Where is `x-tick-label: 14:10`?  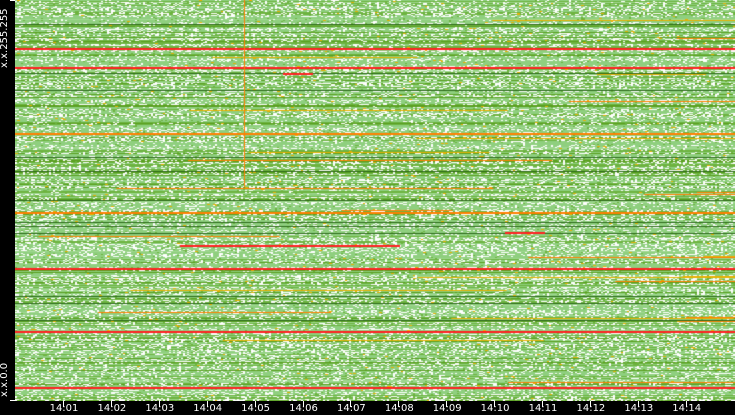
x-tick-label: 14:10 is located at coordinates (495, 408).